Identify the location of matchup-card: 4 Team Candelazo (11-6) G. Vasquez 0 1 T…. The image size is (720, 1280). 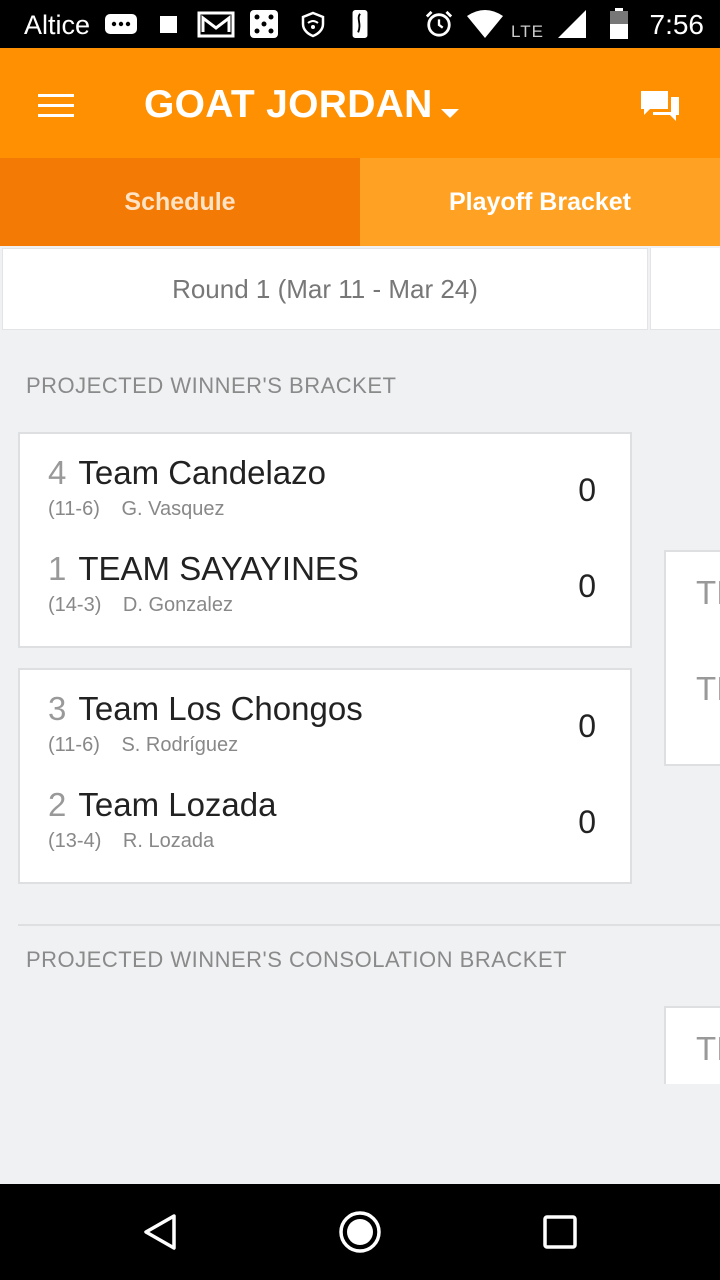
(325, 540).